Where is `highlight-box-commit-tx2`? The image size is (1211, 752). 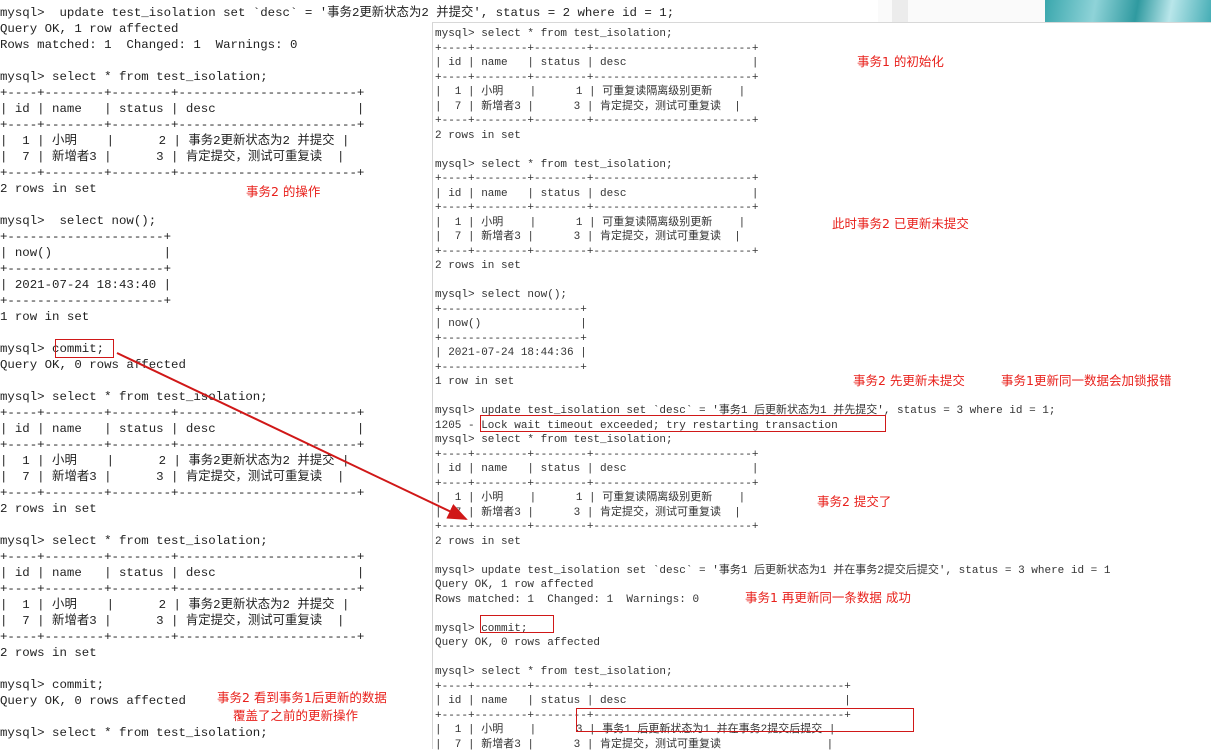 highlight-box-commit-tx2 is located at coordinates (84, 348).